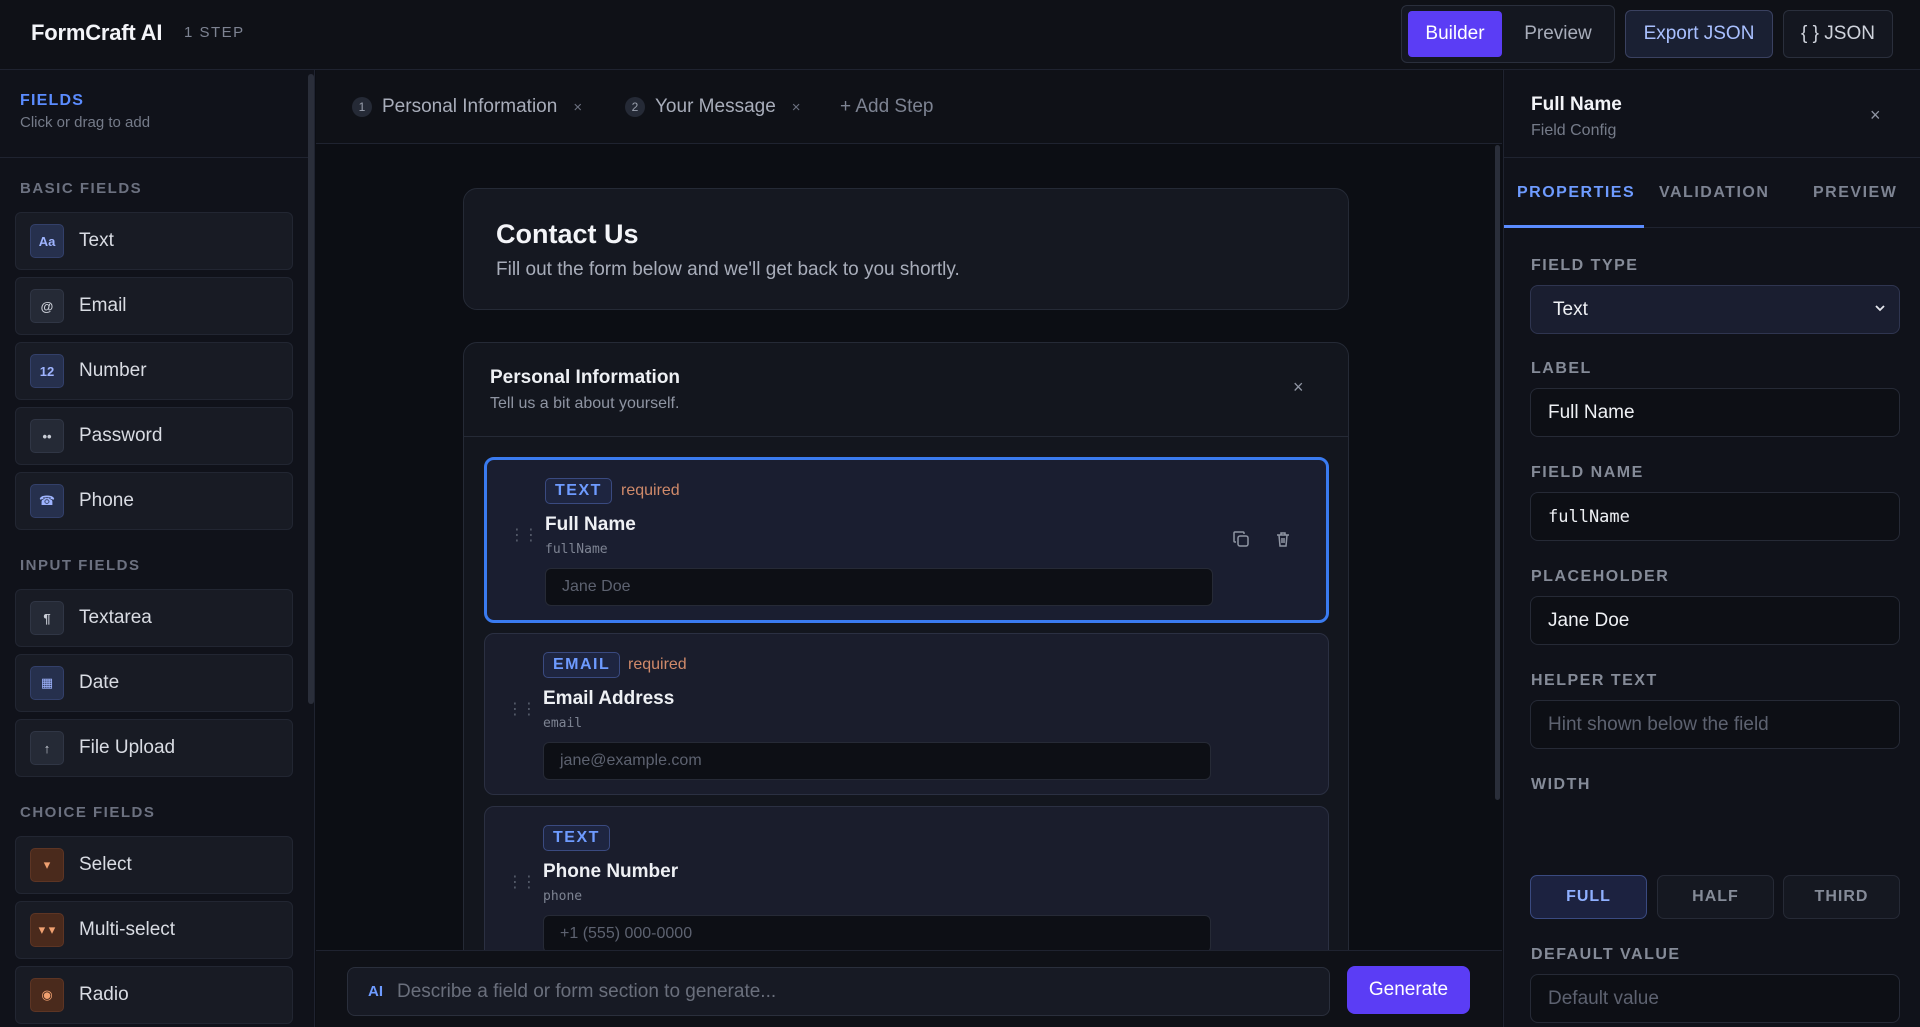 The image size is (1920, 1027). Describe the element at coordinates (154, 306) in the screenshot. I see `field-item-email: @ Email` at that location.